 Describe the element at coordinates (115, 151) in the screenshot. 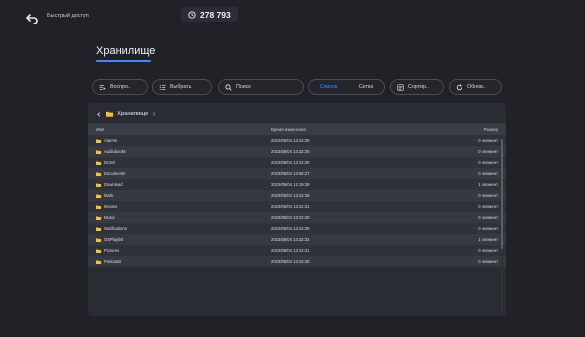

I see `row-name: Audiobooks` at that location.